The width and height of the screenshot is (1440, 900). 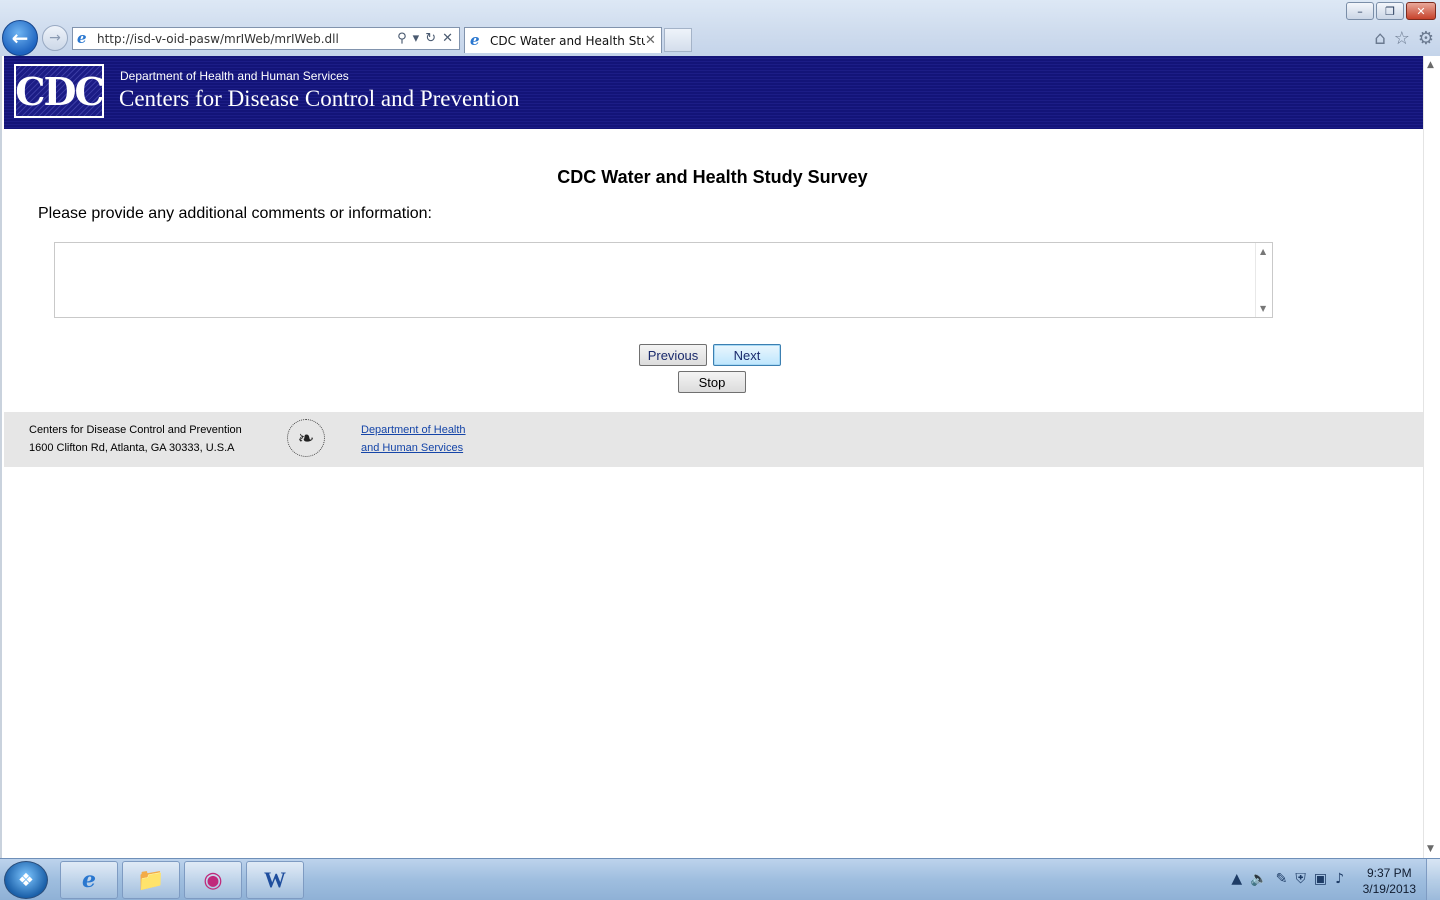 What do you see at coordinates (247, 39) in the screenshot?
I see `address-url: http://isd-v-oid-pasw/mrIWeb/mrIWeb.dll` at bounding box center [247, 39].